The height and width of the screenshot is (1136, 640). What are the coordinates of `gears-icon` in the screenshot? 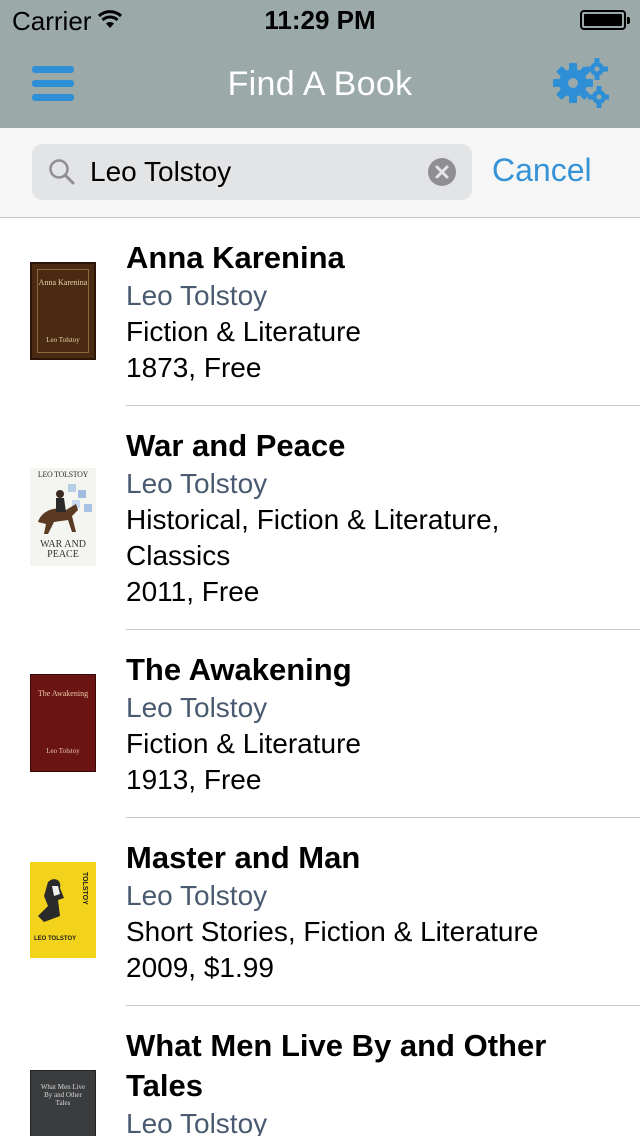 It's located at (581, 83).